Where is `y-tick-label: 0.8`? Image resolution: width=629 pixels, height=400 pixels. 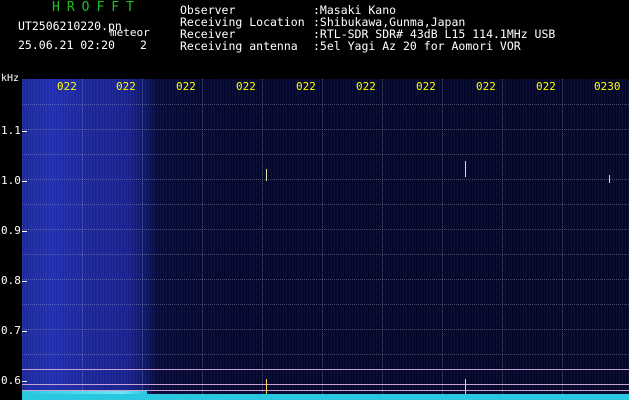
y-tick-label: 0.8 is located at coordinates (11, 280).